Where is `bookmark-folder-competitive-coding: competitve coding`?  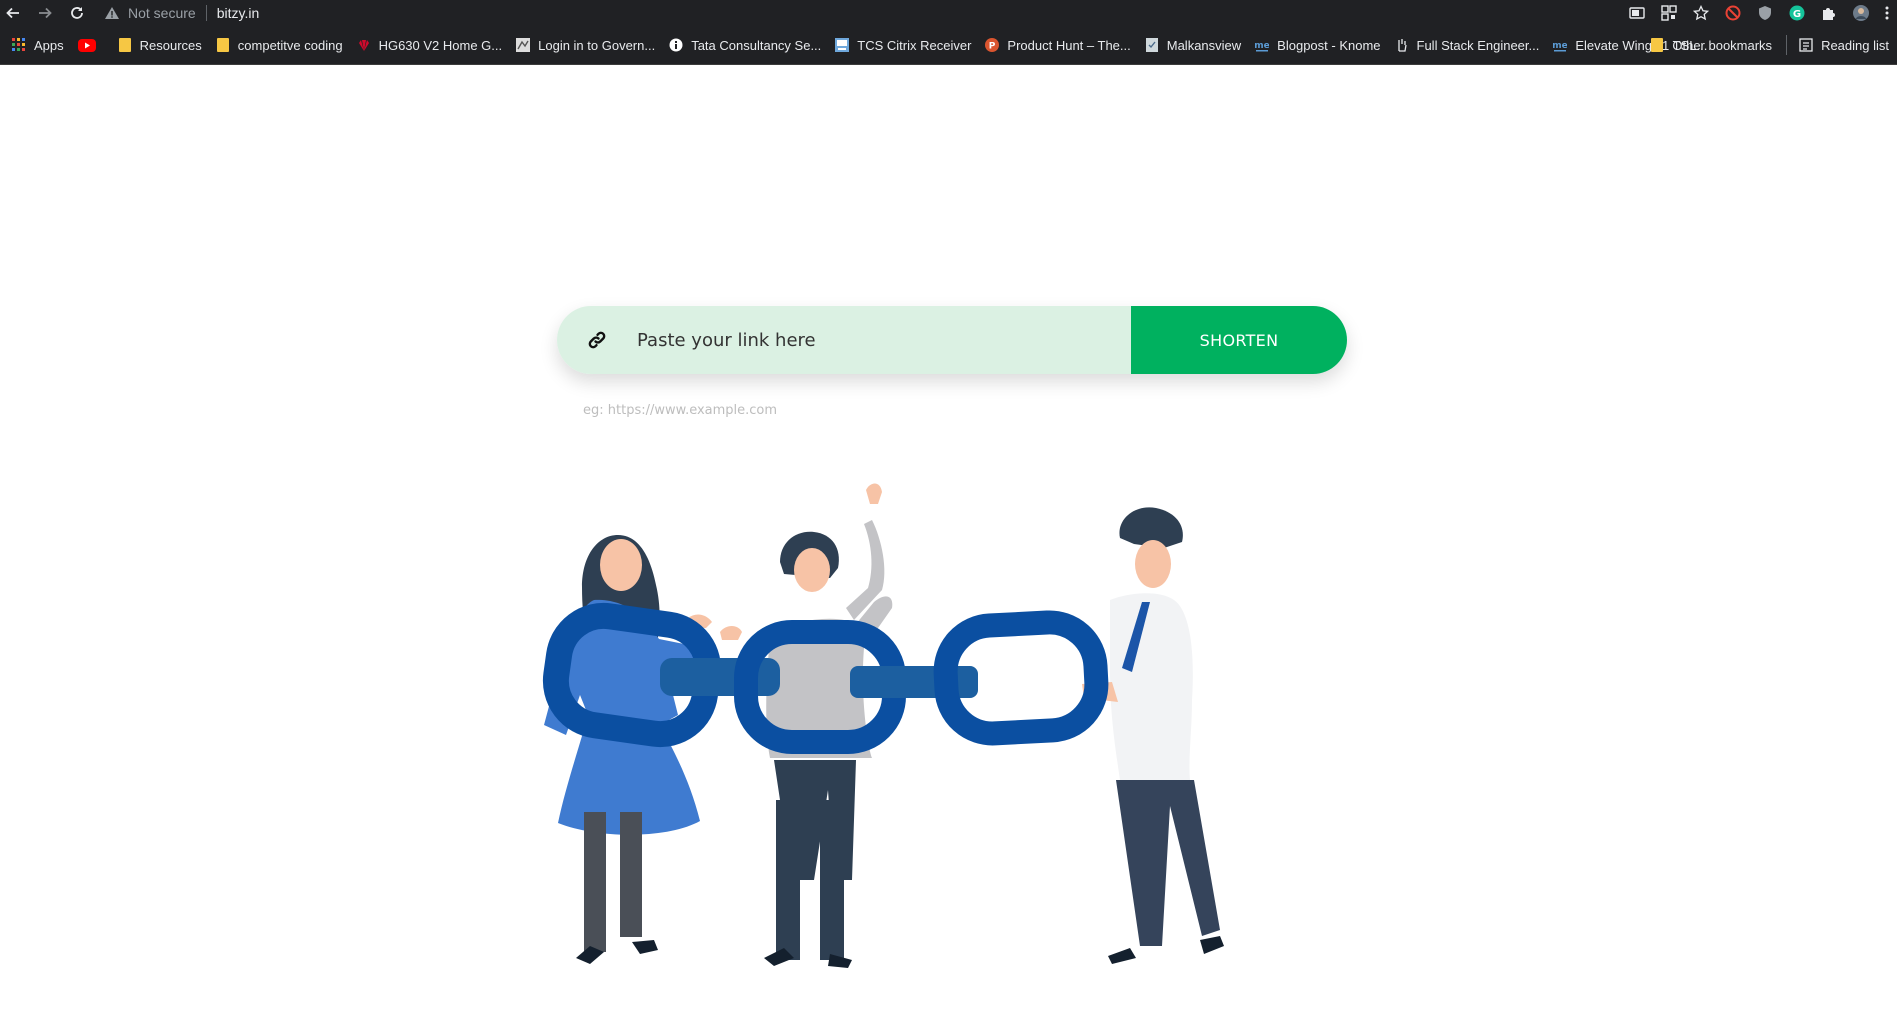
bookmark-folder-competitive-coding: competitve coding is located at coordinates (280, 45).